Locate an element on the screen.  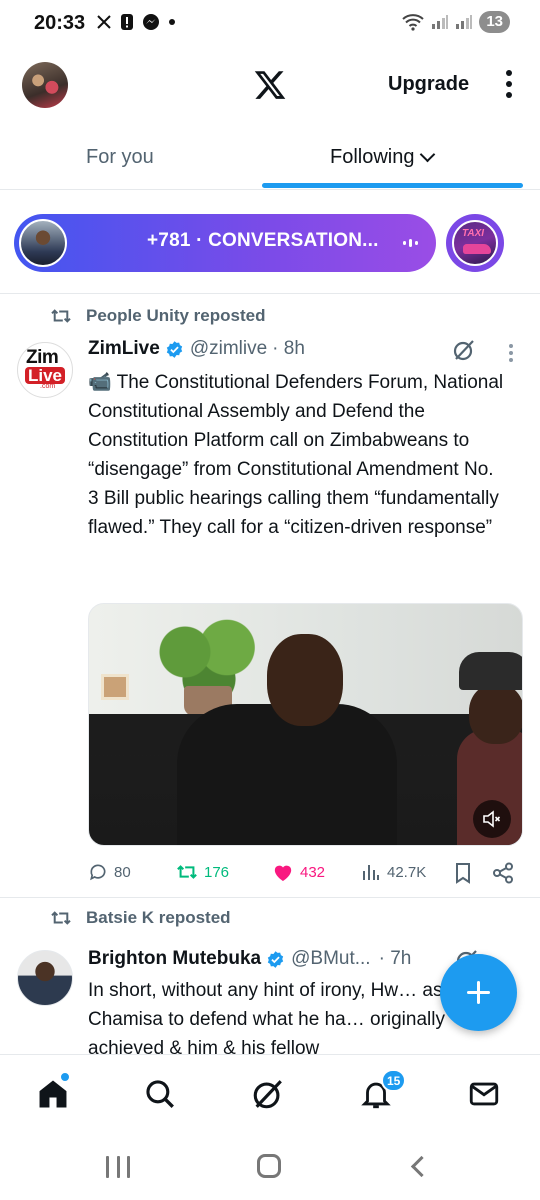
nav-search is located at coordinates (161, 1095).